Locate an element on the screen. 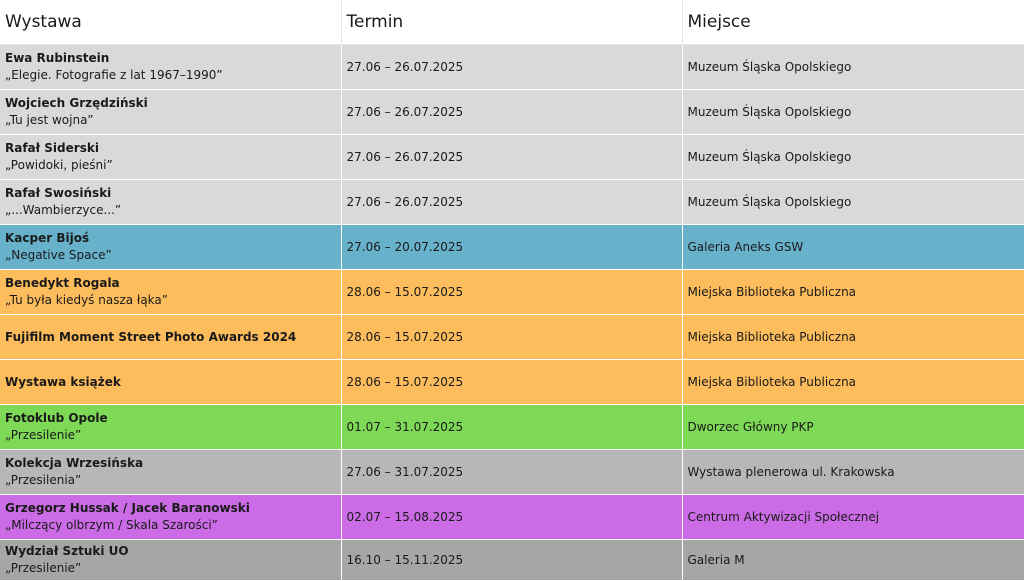 This screenshot has width=1024, height=581. exhibition-artist: Wystawa książek is located at coordinates (63, 381).